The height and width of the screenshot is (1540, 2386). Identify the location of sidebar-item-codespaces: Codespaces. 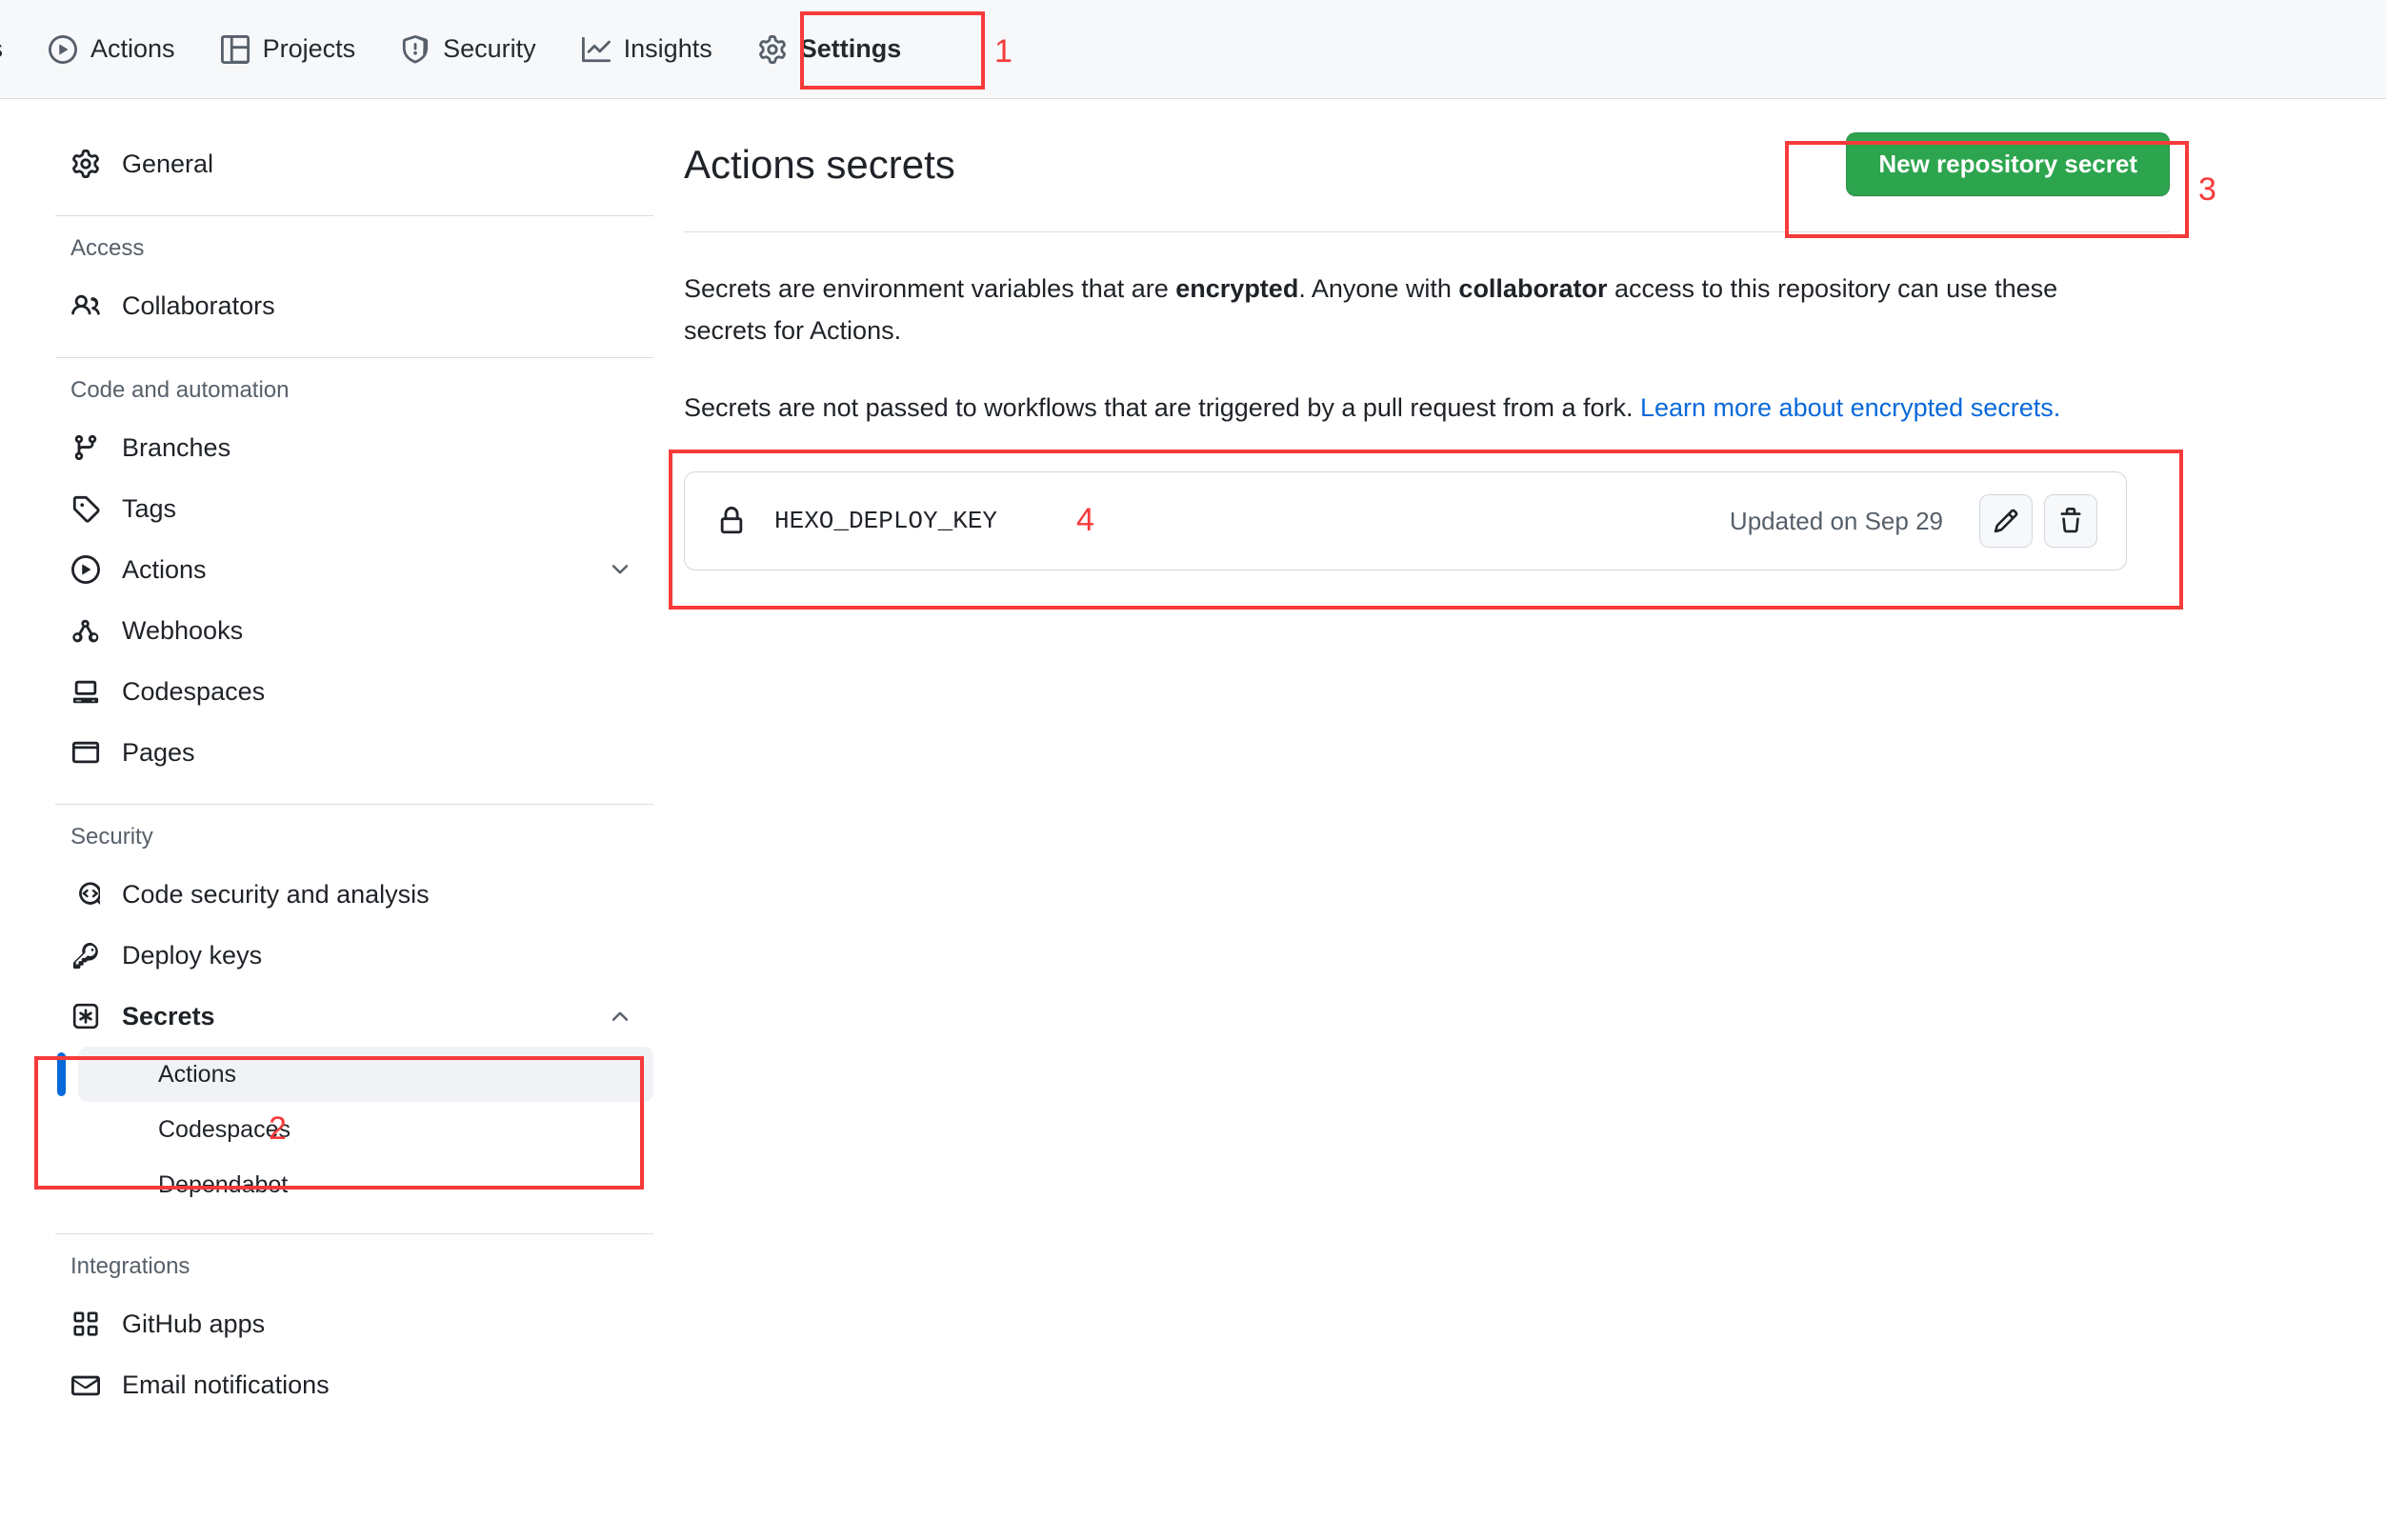
(357, 691).